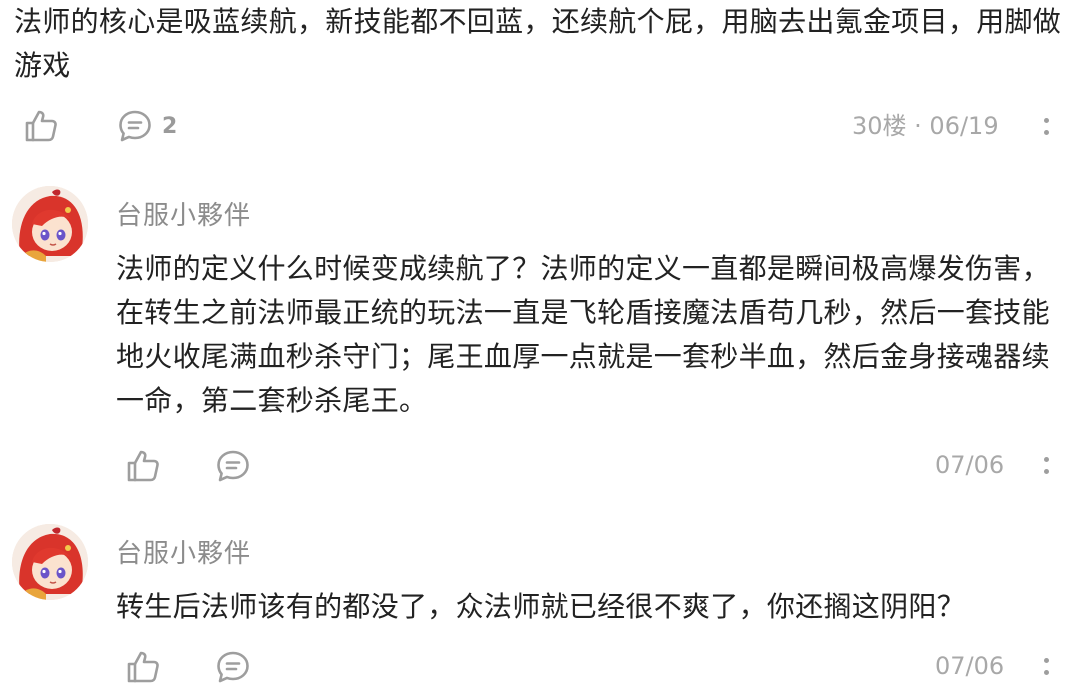 Image resolution: width=1080 pixels, height=687 pixels. Describe the element at coordinates (170, 126) in the screenshot. I see `comment-count: 2` at that location.